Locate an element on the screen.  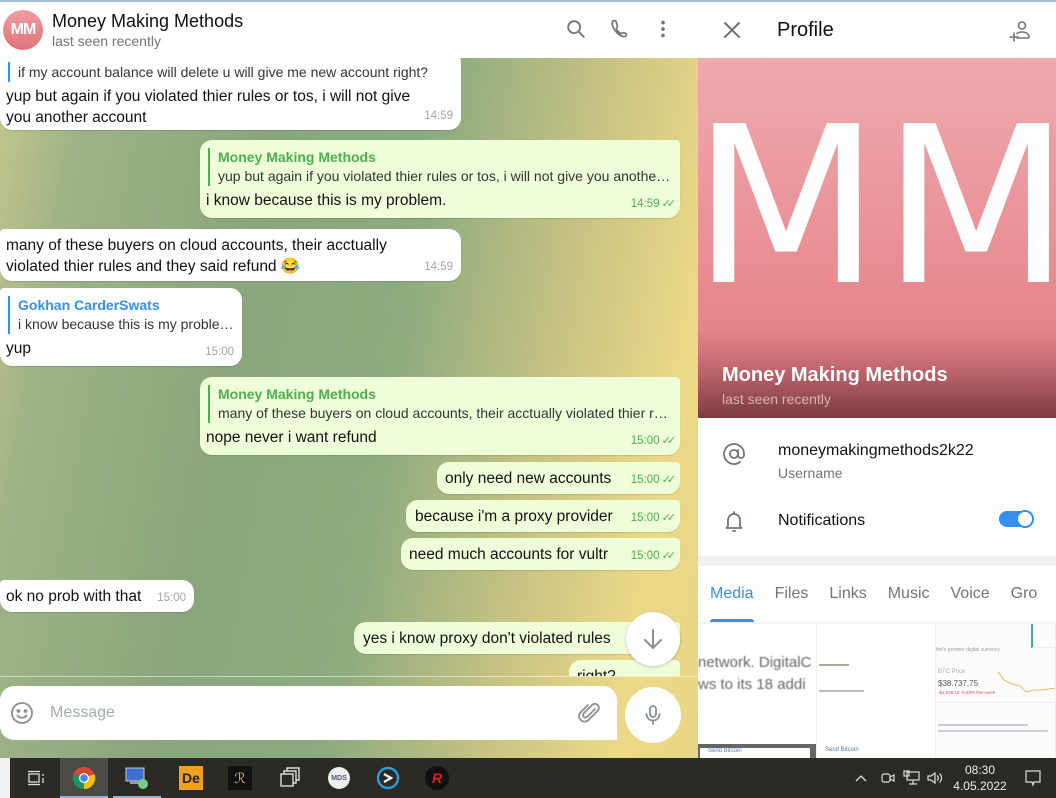
network-icon is located at coordinates (912, 778).